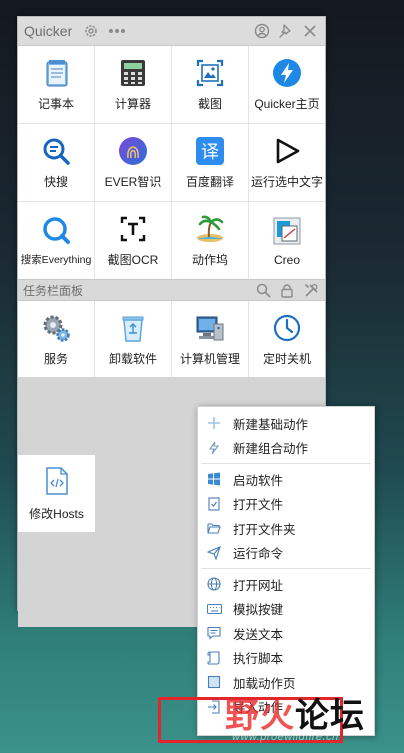  I want to click on chat-text-icon, so click(214, 633).